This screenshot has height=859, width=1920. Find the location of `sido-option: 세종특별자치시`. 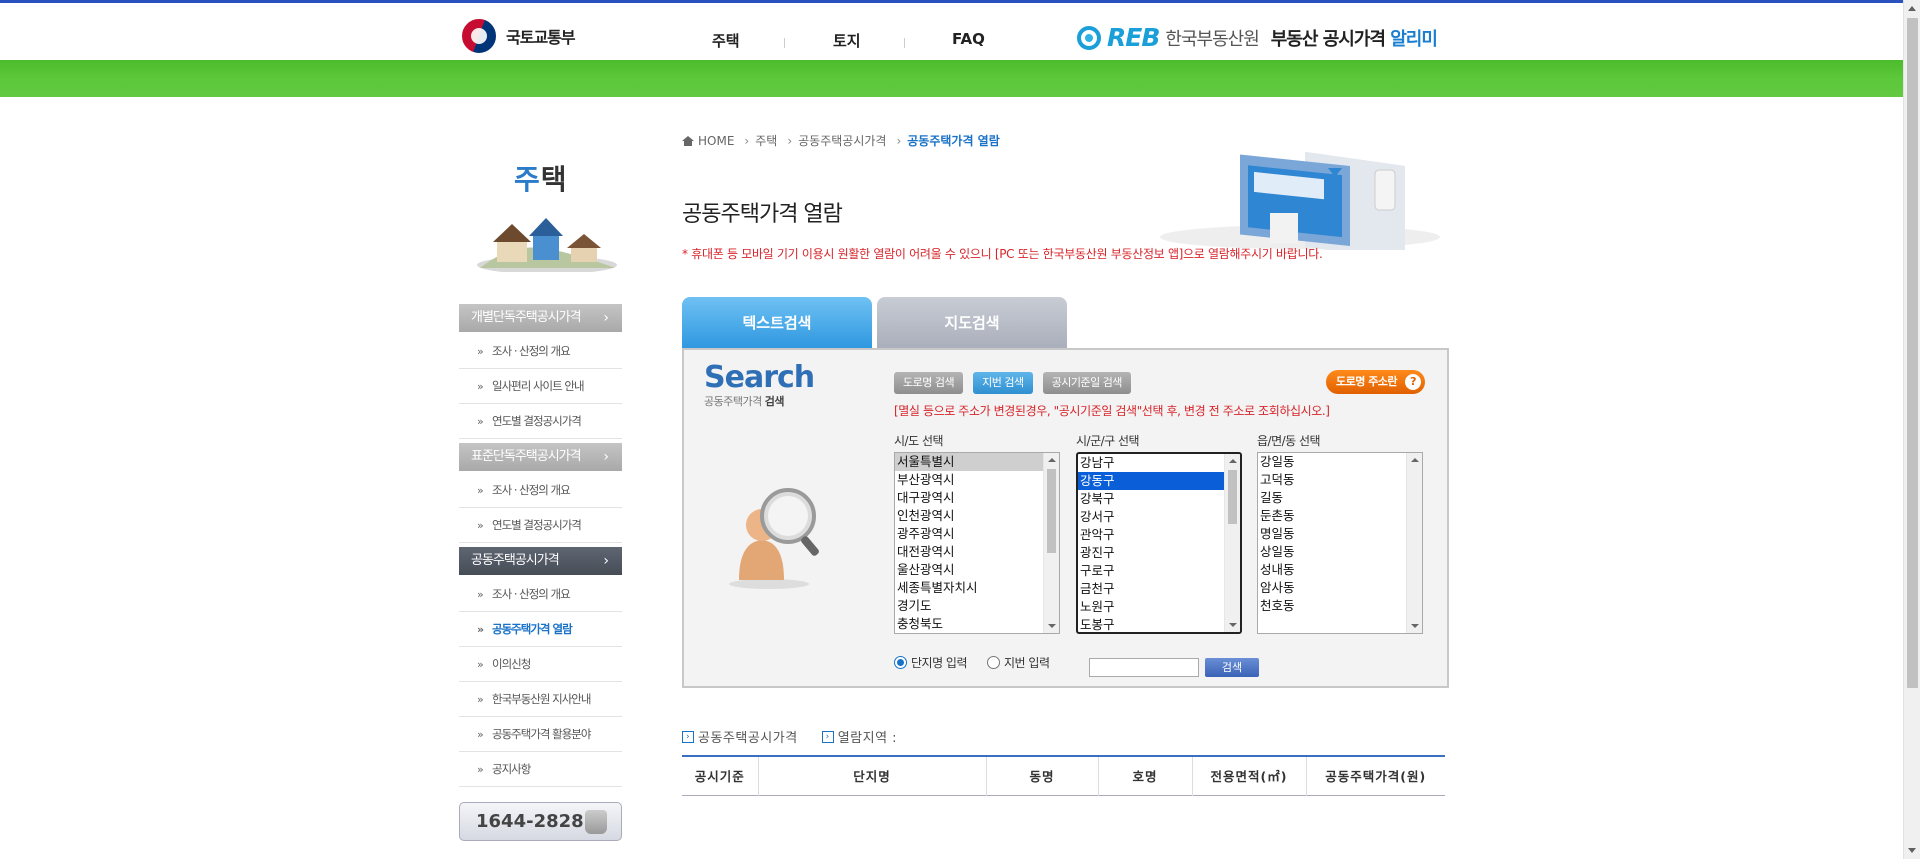

sido-option: 세종특별자치시 is located at coordinates (969, 588).